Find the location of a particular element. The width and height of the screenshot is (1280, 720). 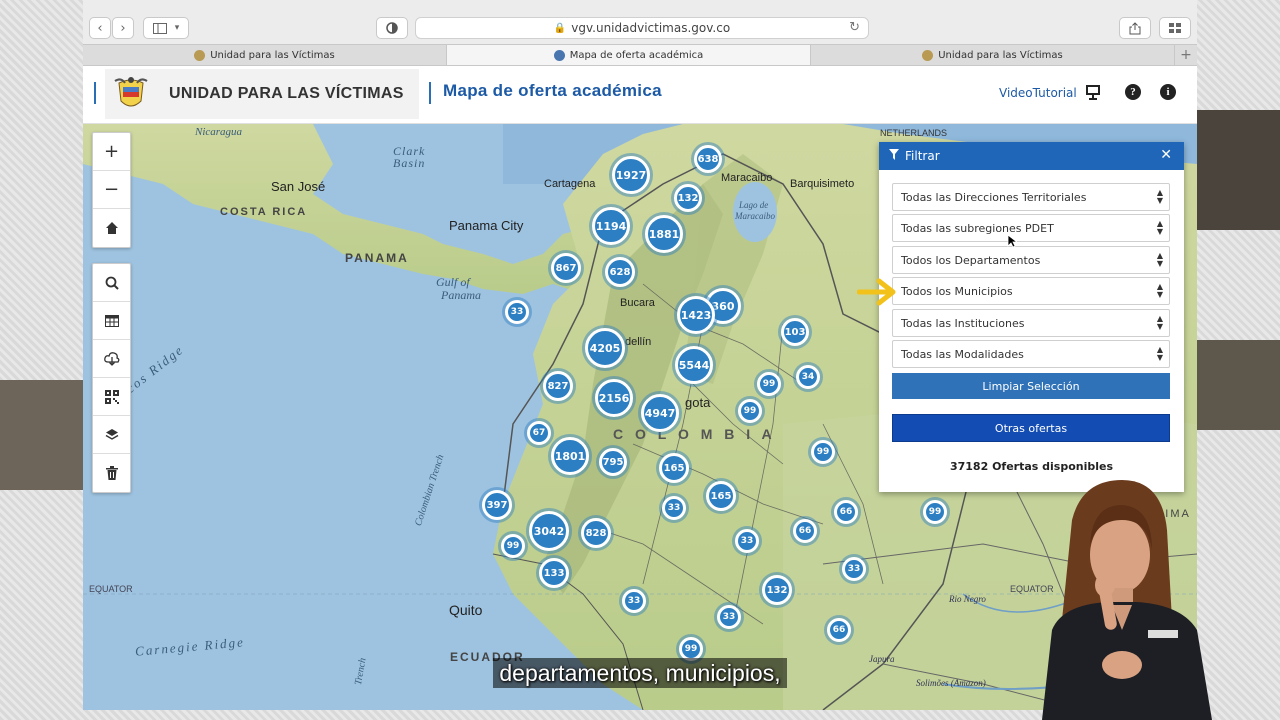

sidebar-toggle-button: ▾ is located at coordinates (166, 28).